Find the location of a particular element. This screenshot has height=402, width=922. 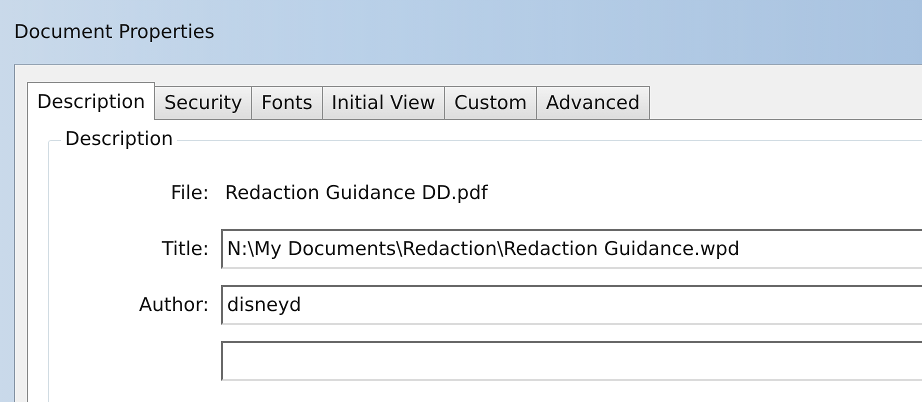

field-label: Author: is located at coordinates (173, 305).